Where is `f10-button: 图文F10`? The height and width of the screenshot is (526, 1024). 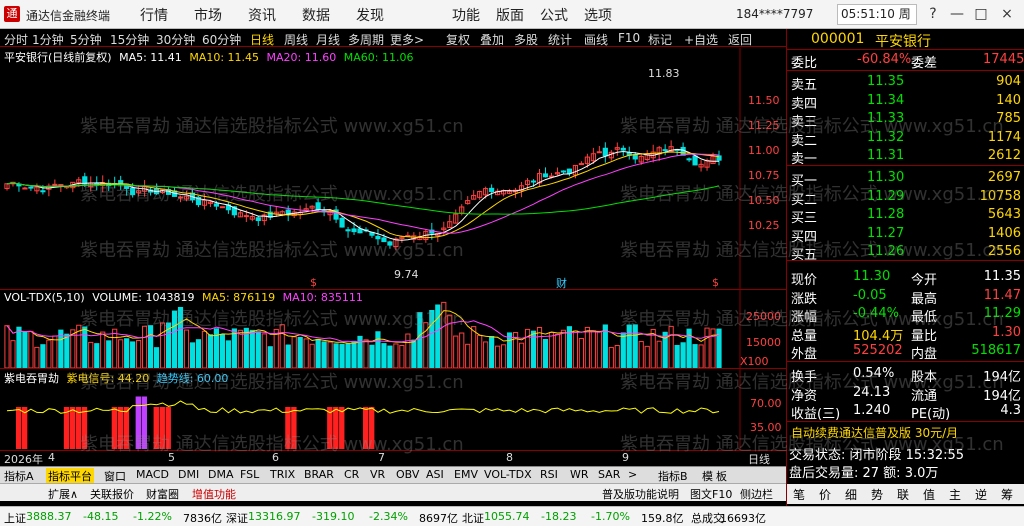
f10-button: 图文F10 is located at coordinates (711, 494).